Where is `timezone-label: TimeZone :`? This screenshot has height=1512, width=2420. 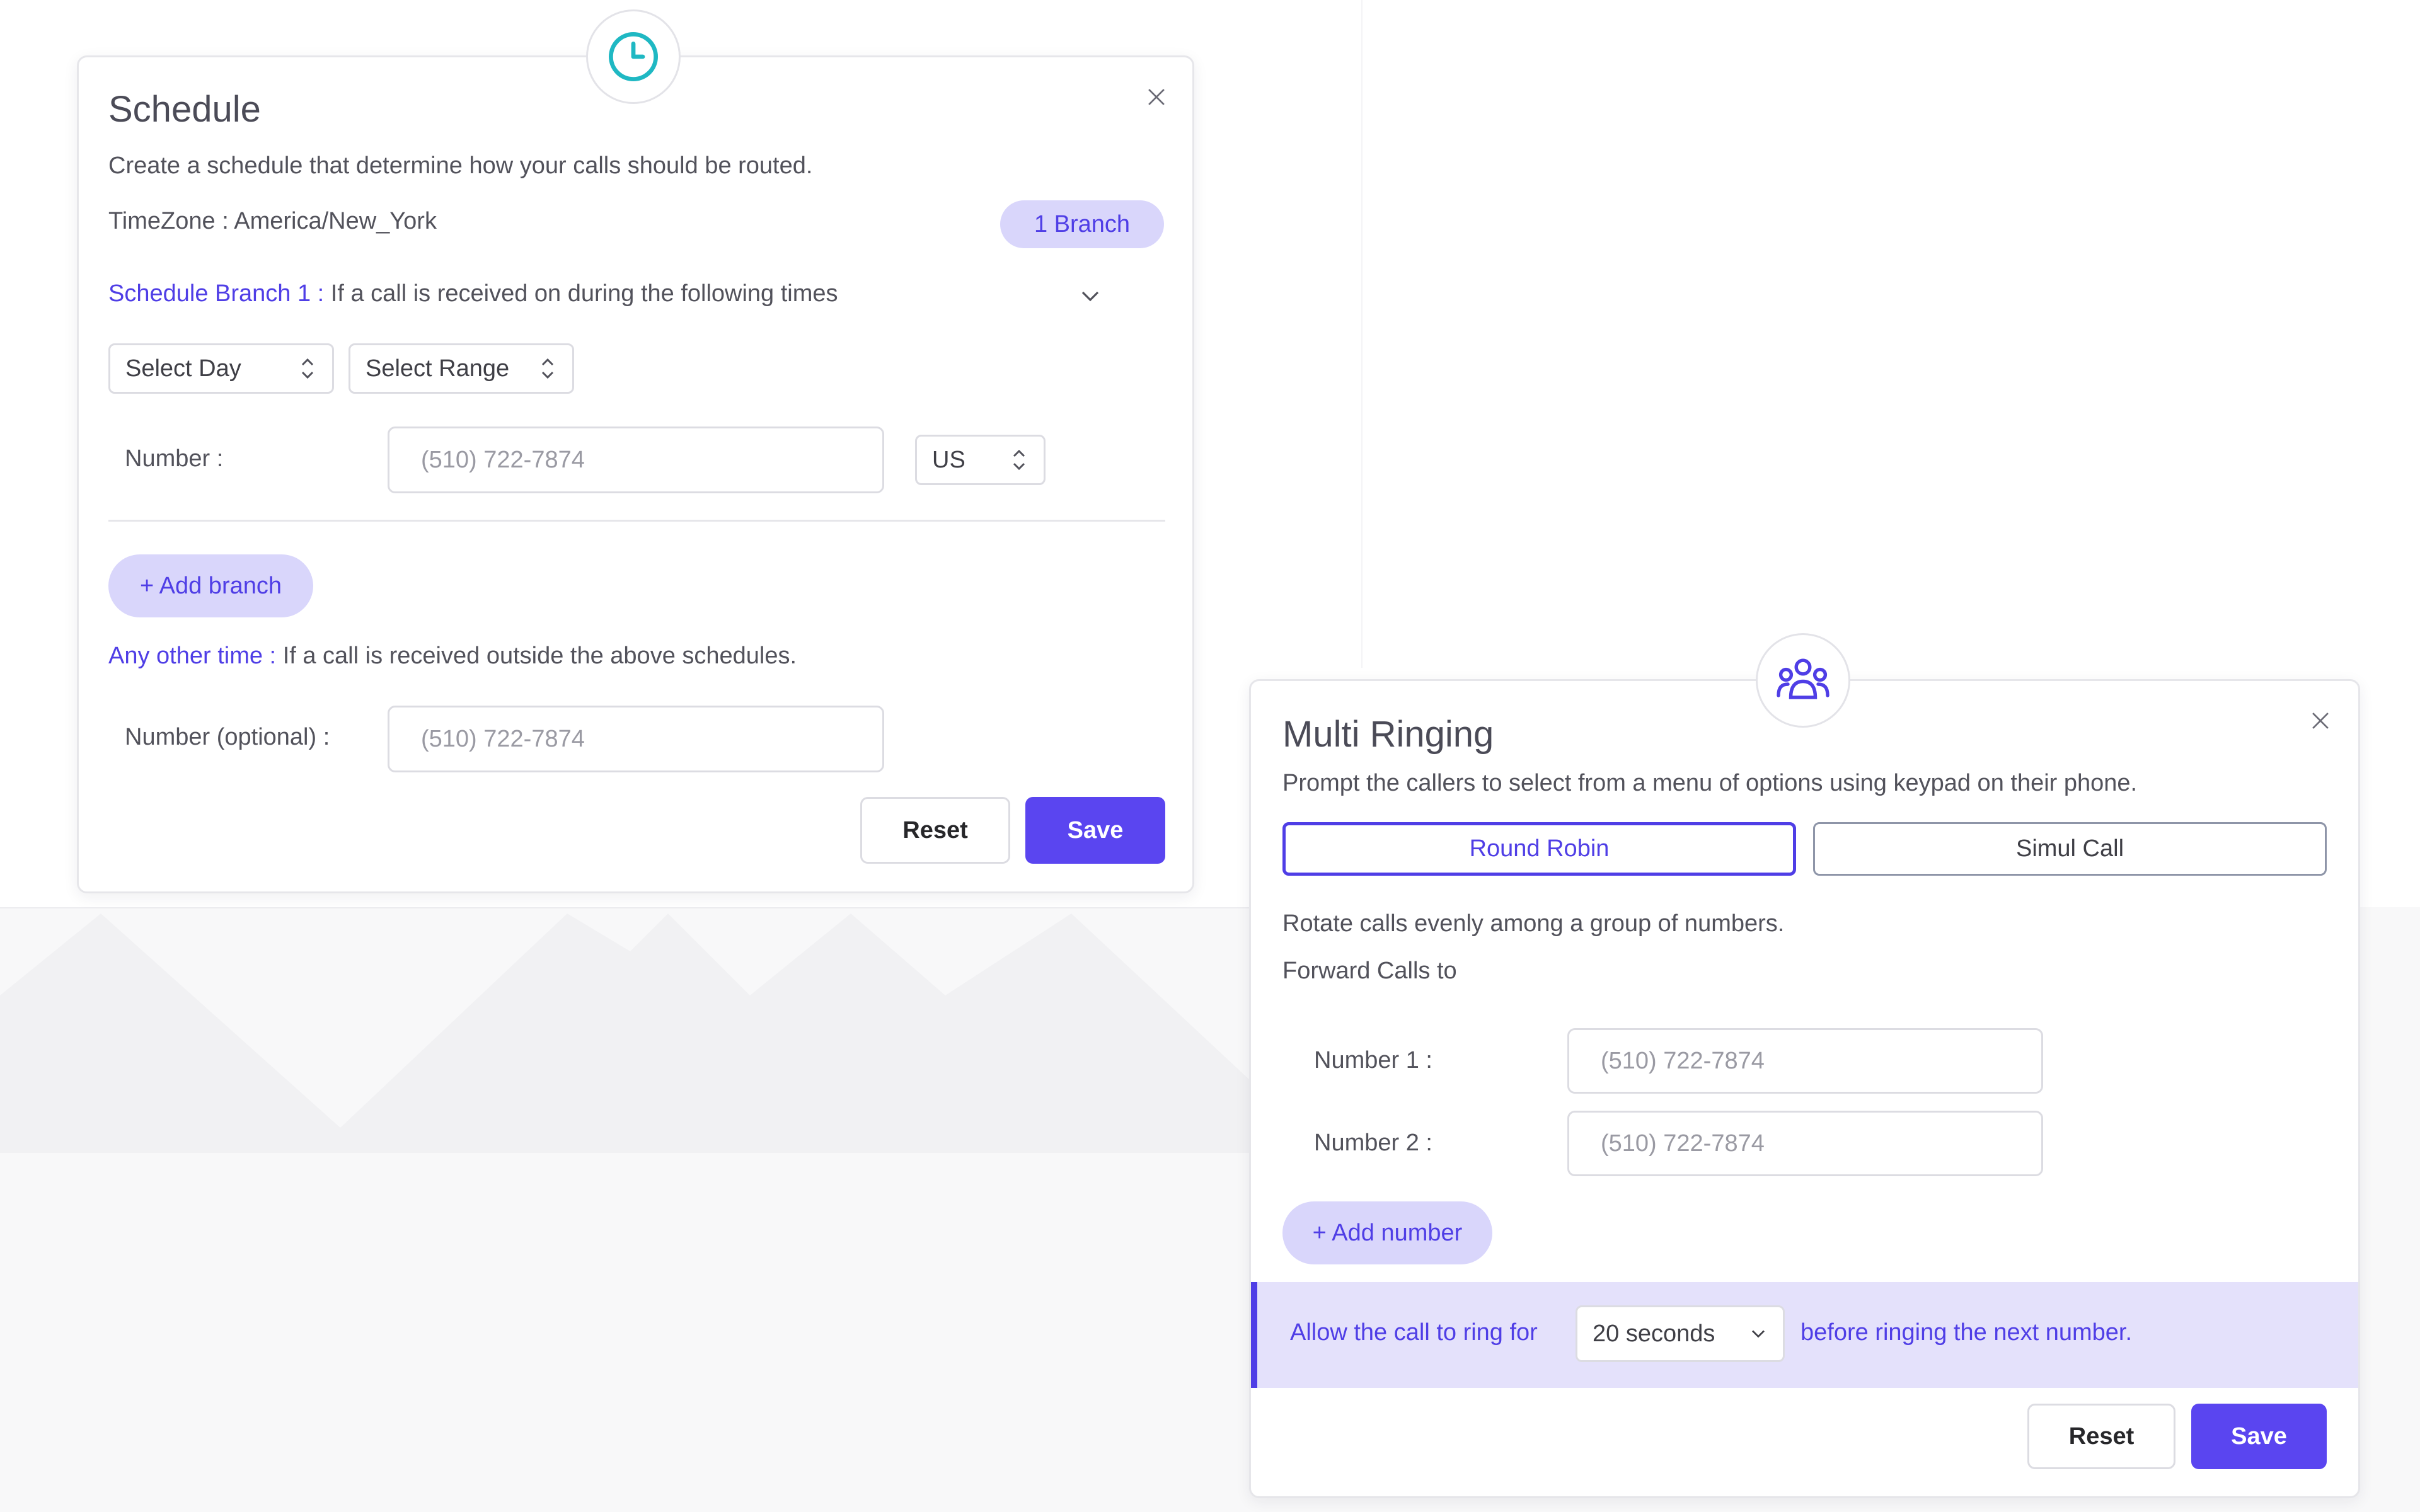
timezone-label: TimeZone : is located at coordinates (168, 221).